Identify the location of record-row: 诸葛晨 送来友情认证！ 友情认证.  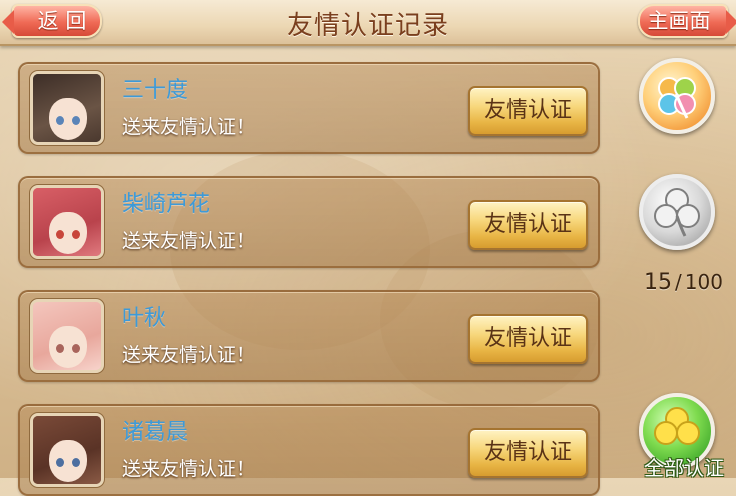
(309, 450).